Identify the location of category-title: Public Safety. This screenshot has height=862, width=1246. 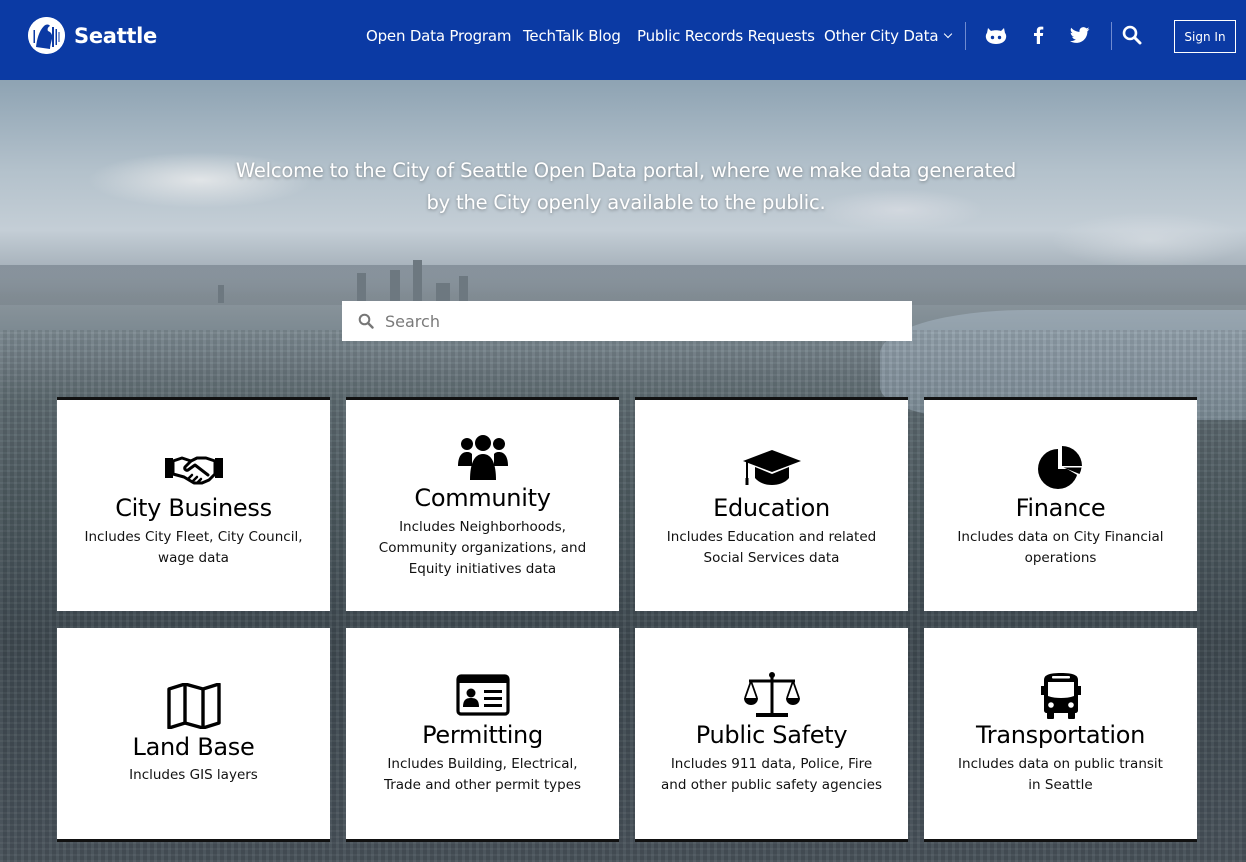
(771, 735).